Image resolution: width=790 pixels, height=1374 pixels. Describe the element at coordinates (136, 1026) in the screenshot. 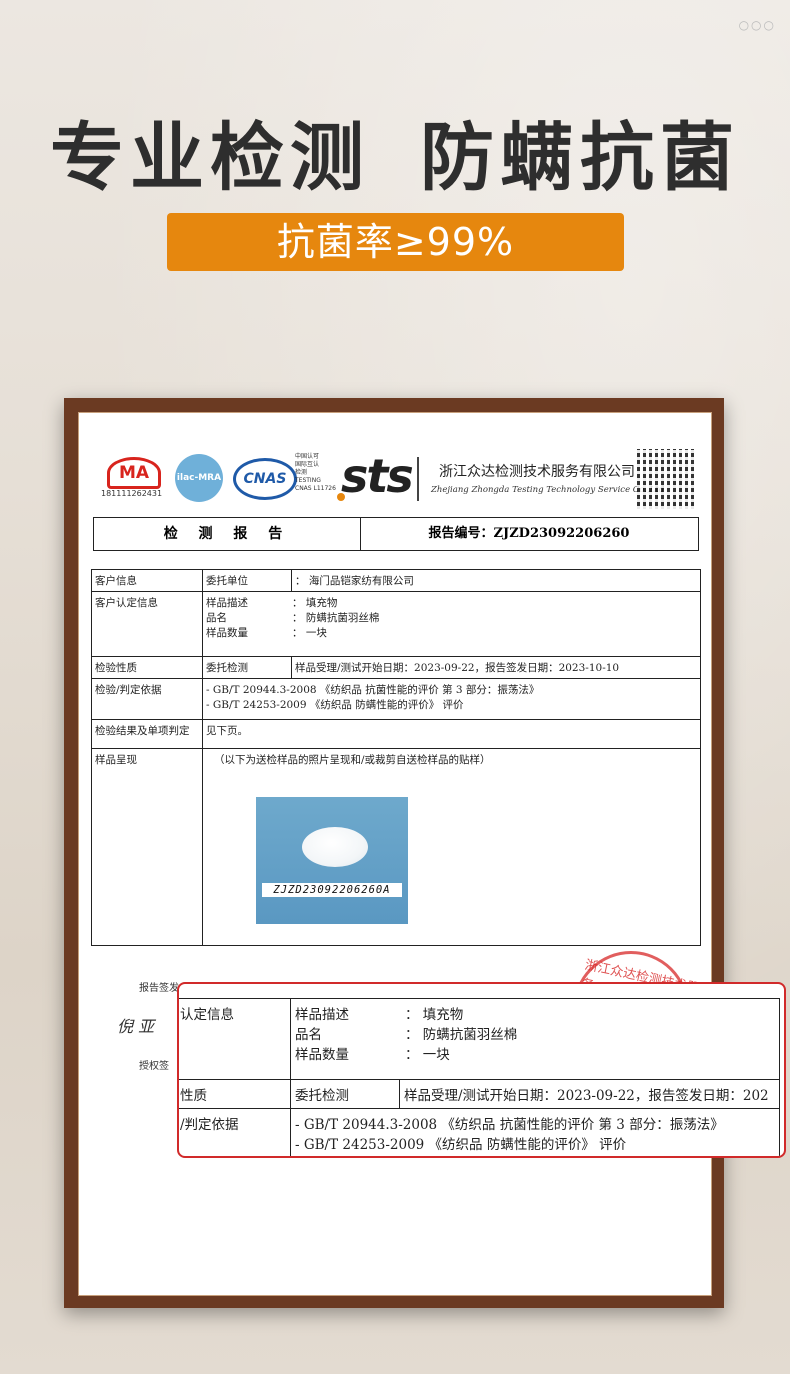

I see `signature: 倪 亚` at that location.